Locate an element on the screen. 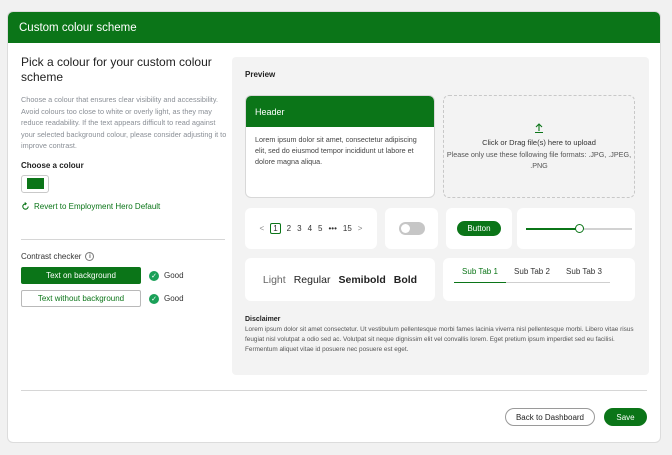 The width and height of the screenshot is (672, 455). sub-tab-2: Sub Tab 2 is located at coordinates (532, 275).